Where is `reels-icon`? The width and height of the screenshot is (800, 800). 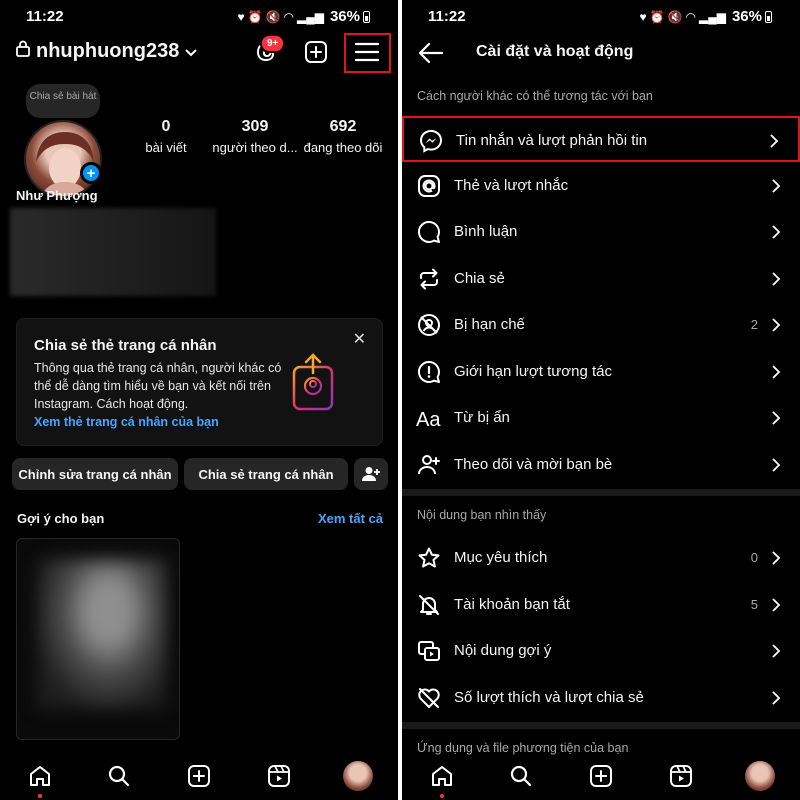 reels-icon is located at coordinates (278, 776).